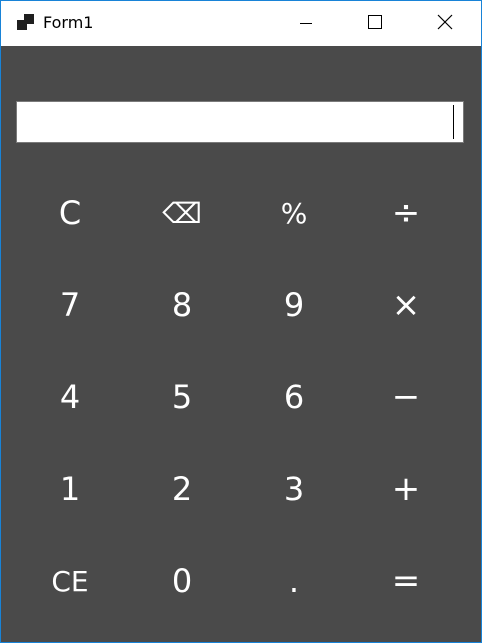  Describe the element at coordinates (294, 489) in the screenshot. I see `digit-3-button: 3` at that location.